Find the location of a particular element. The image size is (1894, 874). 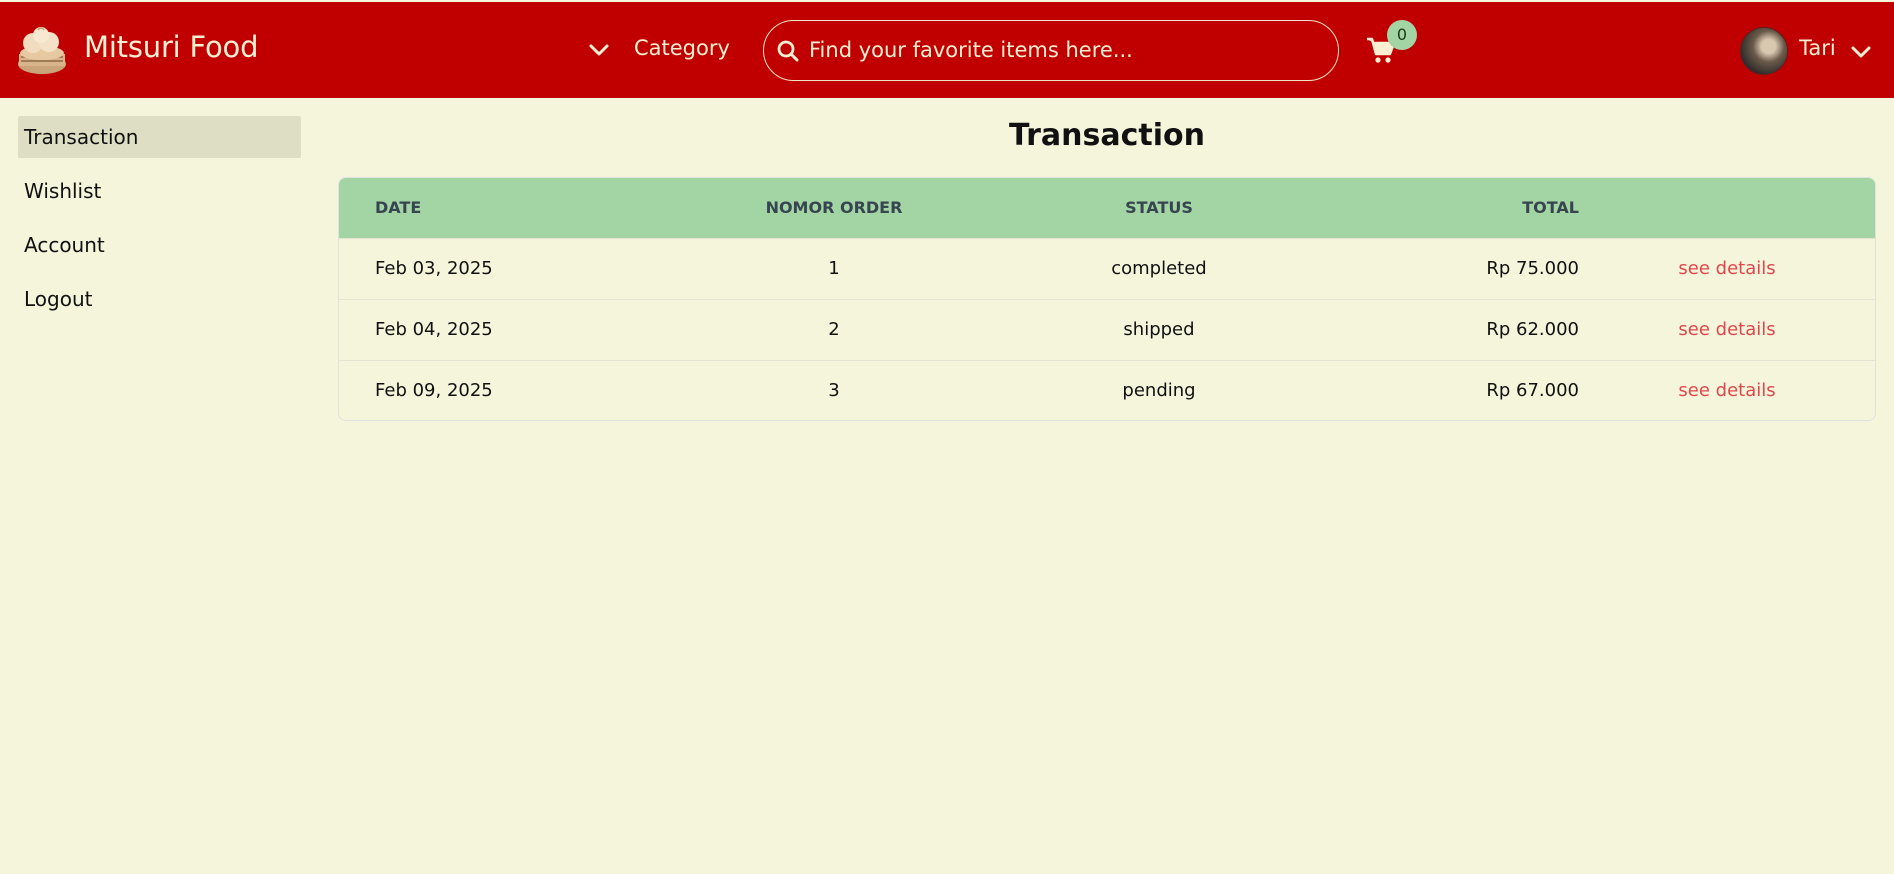

column-header-status: STATUS is located at coordinates (1159, 208).